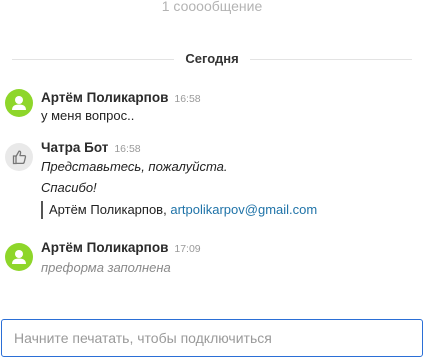 The height and width of the screenshot is (359, 424). Describe the element at coordinates (134, 166) in the screenshot. I see `message-text: Представьтесь, пожалуйста.` at that location.